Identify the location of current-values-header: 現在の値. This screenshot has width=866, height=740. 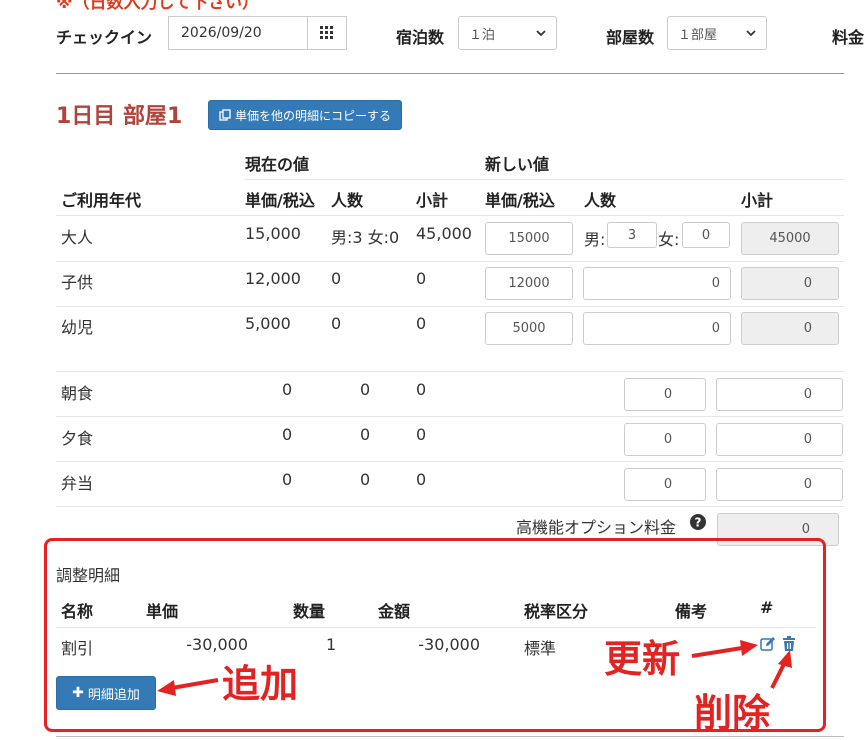
(277, 164).